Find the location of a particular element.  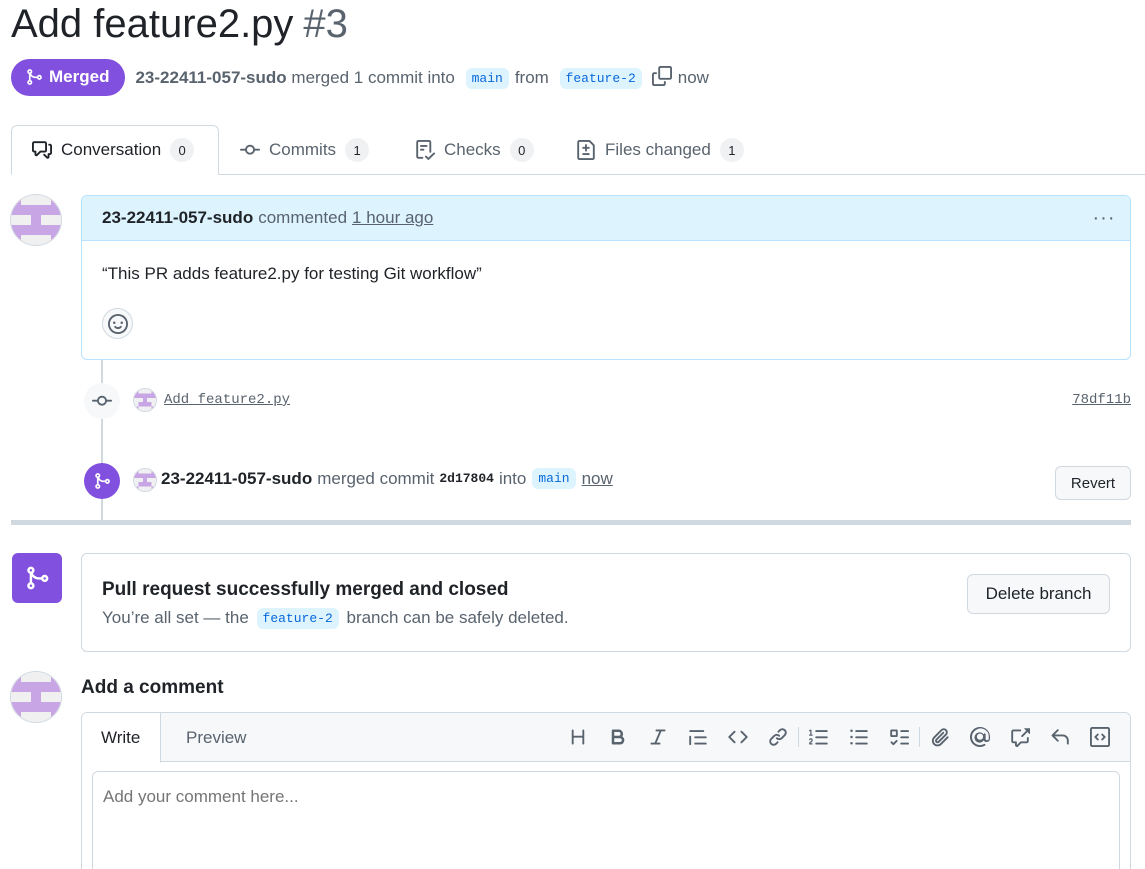

checklist-icon is located at coordinates (425, 150).